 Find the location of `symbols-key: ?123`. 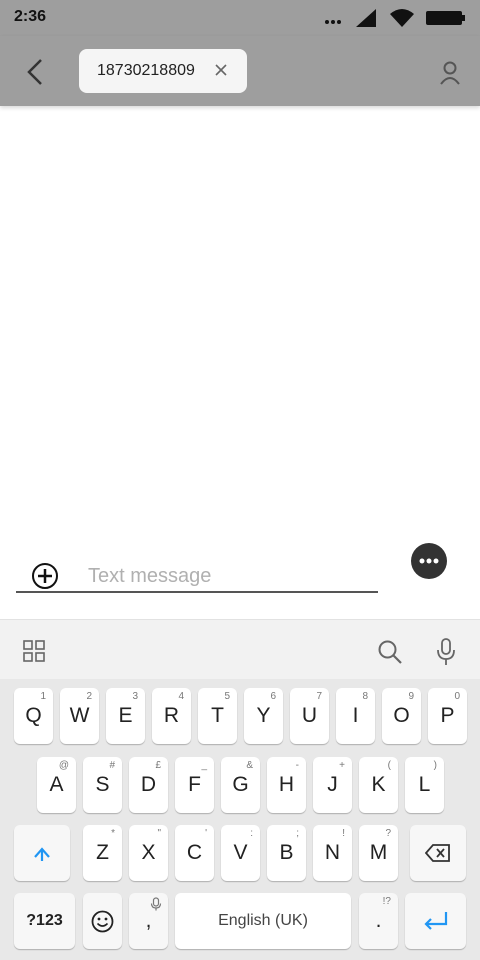

symbols-key: ?123 is located at coordinates (44, 921).